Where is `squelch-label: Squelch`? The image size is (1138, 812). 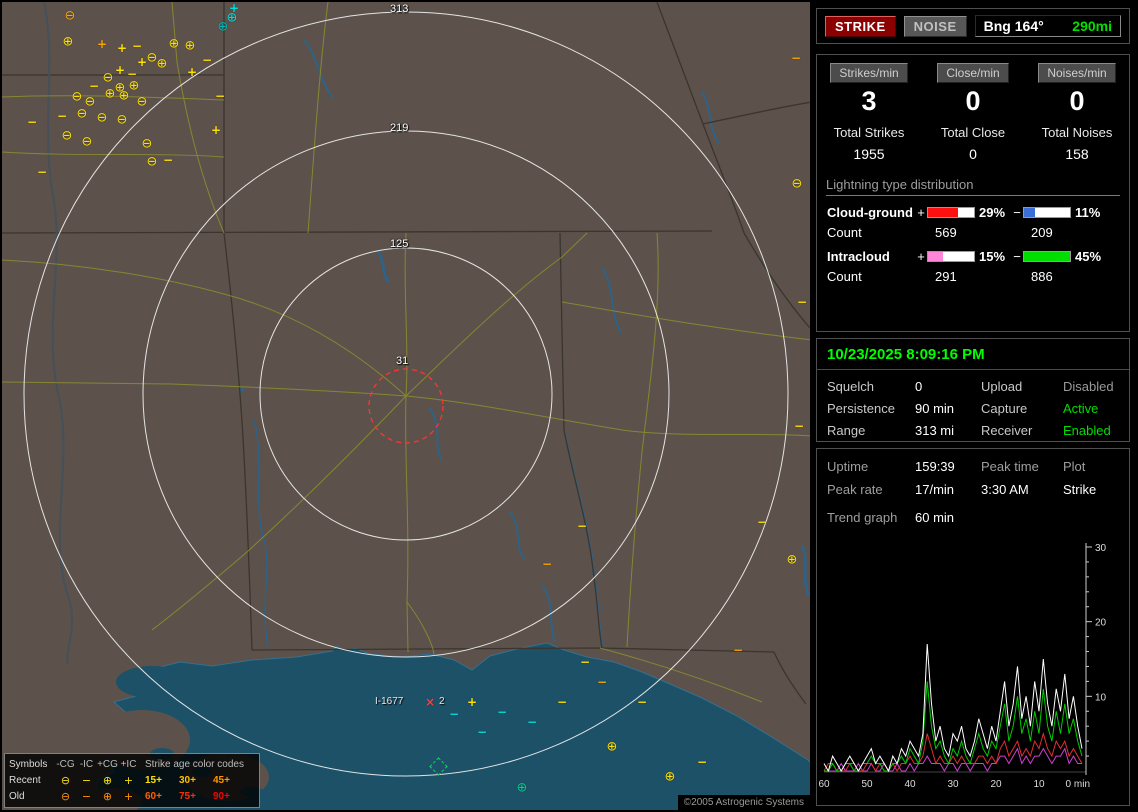 squelch-label: Squelch is located at coordinates (850, 386).